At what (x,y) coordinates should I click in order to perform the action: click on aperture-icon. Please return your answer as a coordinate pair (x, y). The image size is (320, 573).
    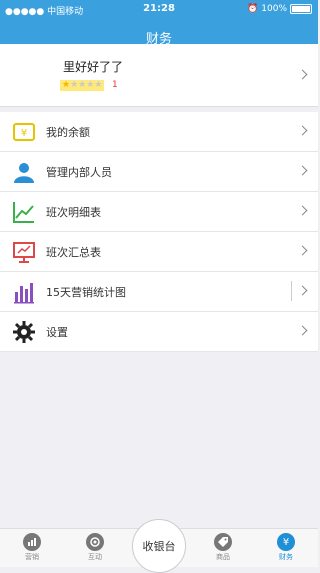
    Looking at the image, I should click on (95, 542).